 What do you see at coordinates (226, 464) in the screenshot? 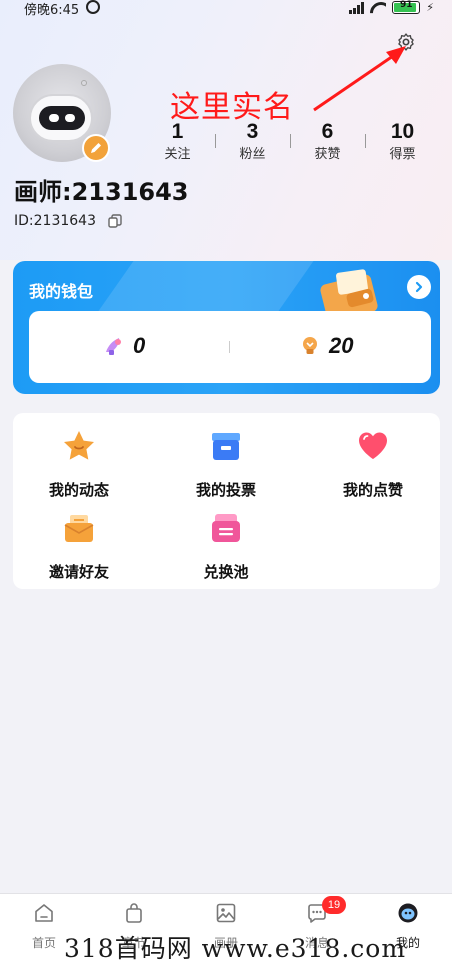
I see `menu-item-my-votes: 我的投票` at bounding box center [226, 464].